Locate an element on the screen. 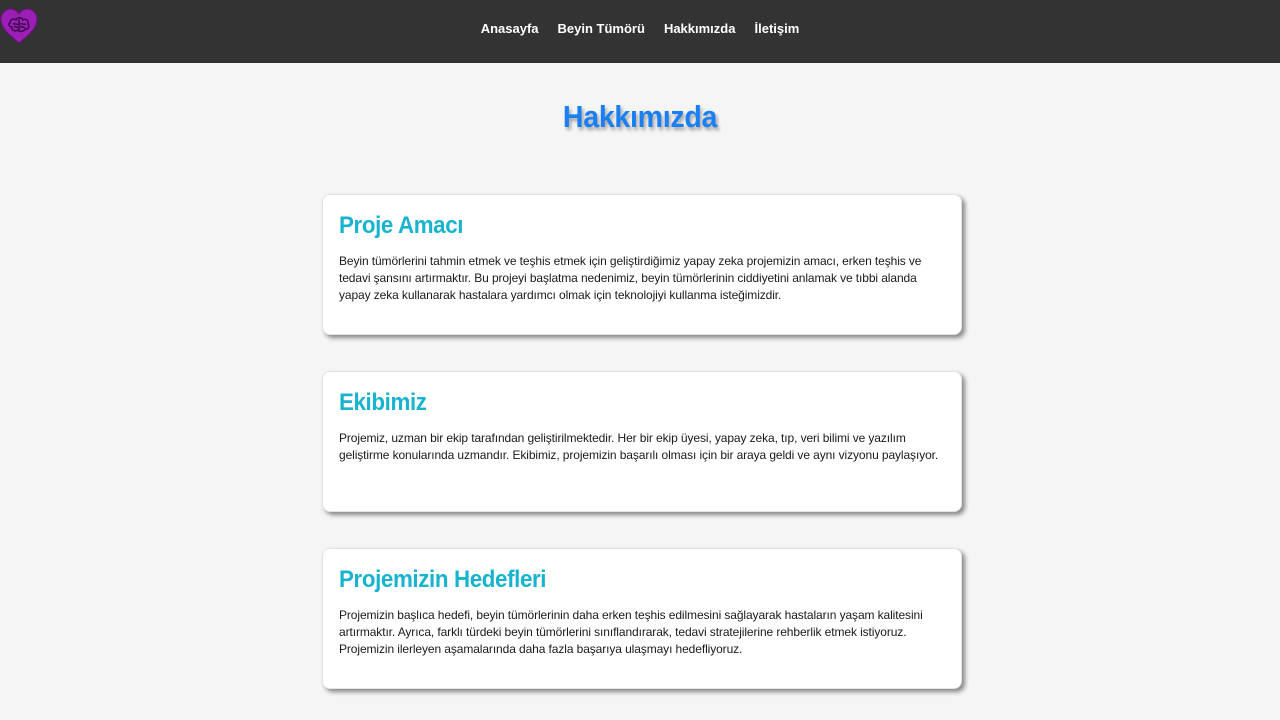 The width and height of the screenshot is (1280, 720). card-title: Ekibimiz is located at coordinates (383, 402).